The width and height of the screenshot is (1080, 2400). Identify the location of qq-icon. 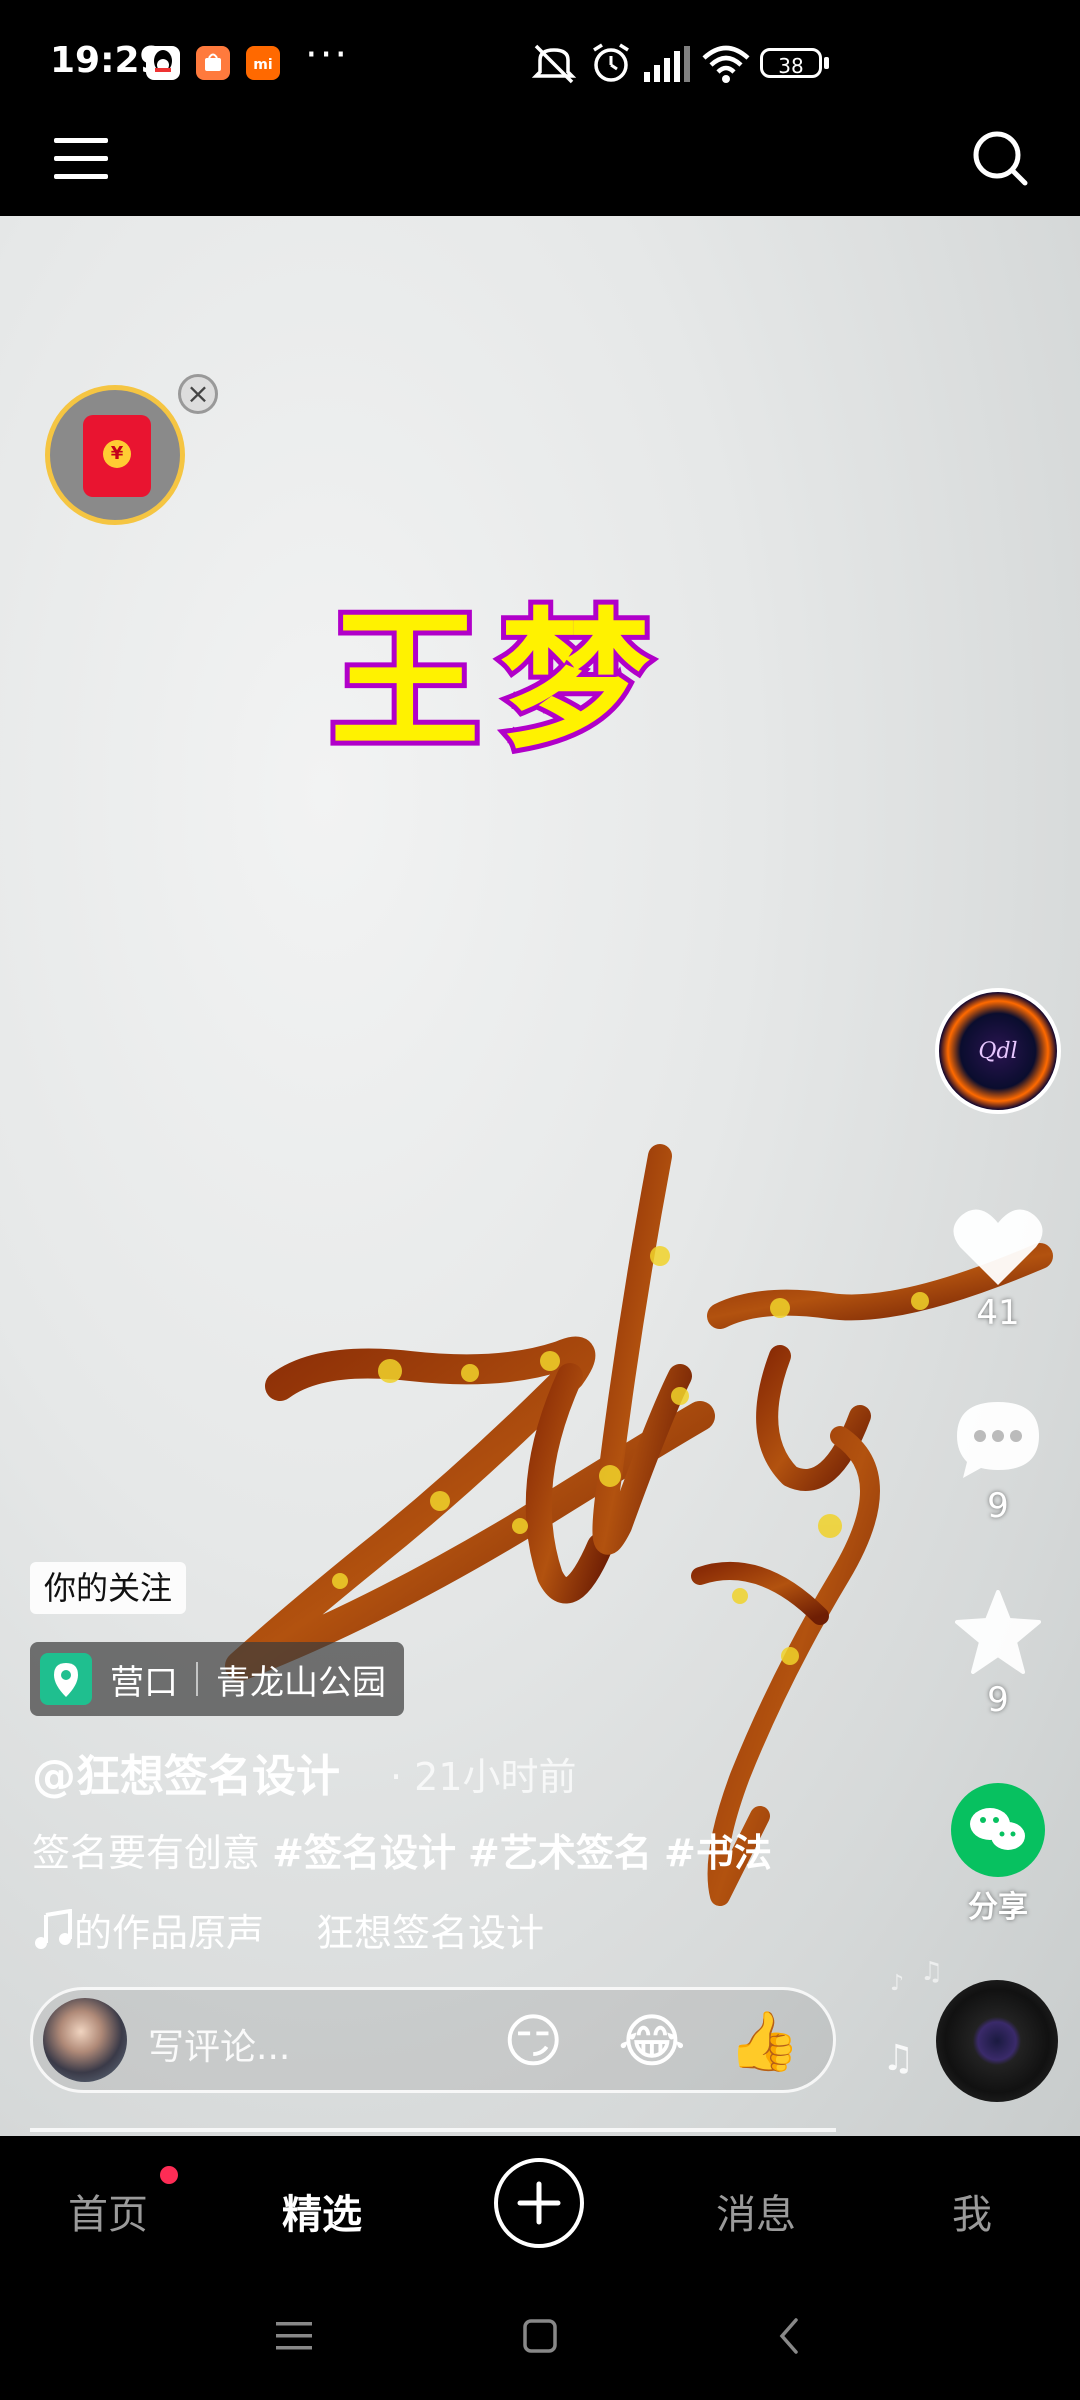
(163, 63).